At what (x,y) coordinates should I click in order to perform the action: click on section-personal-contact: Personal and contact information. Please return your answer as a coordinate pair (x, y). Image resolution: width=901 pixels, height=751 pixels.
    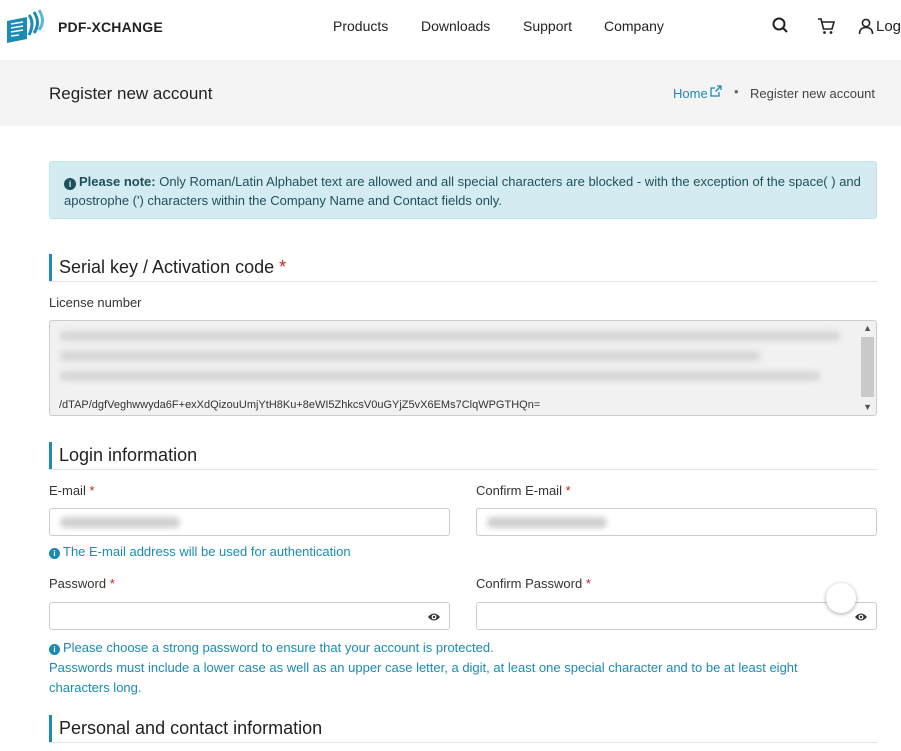
    Looking at the image, I should click on (463, 729).